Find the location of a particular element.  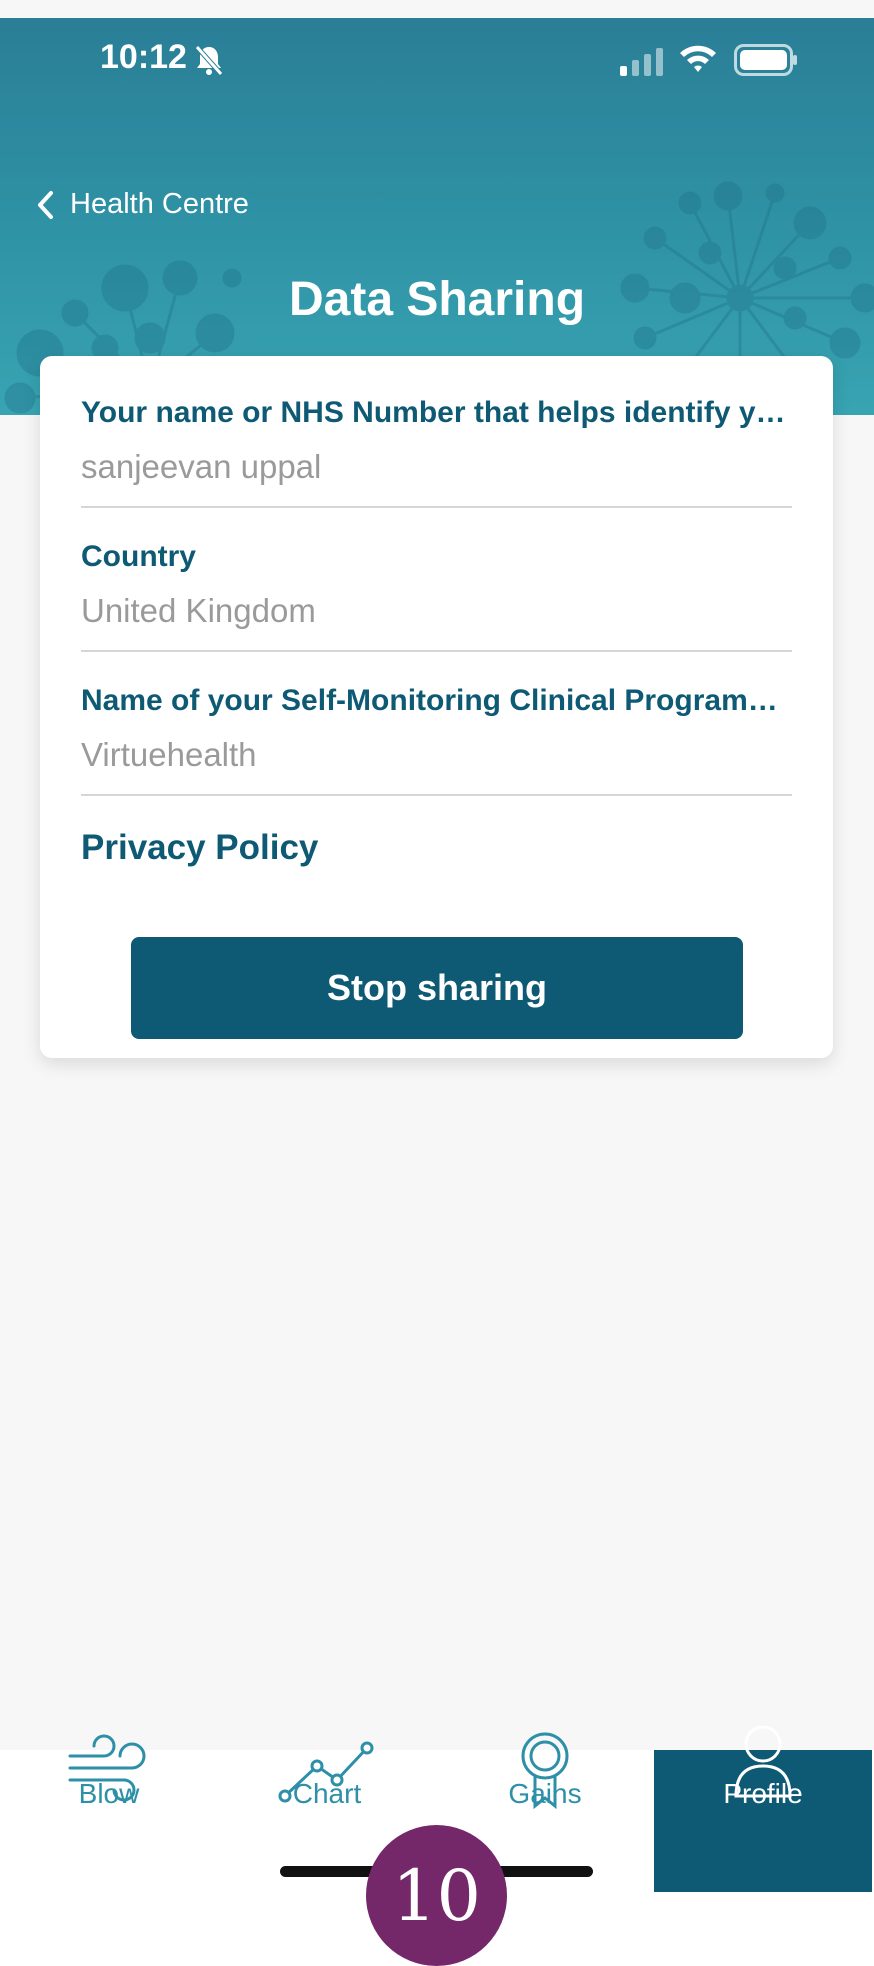

tab-chart-label: Chart is located at coordinates (327, 1793).